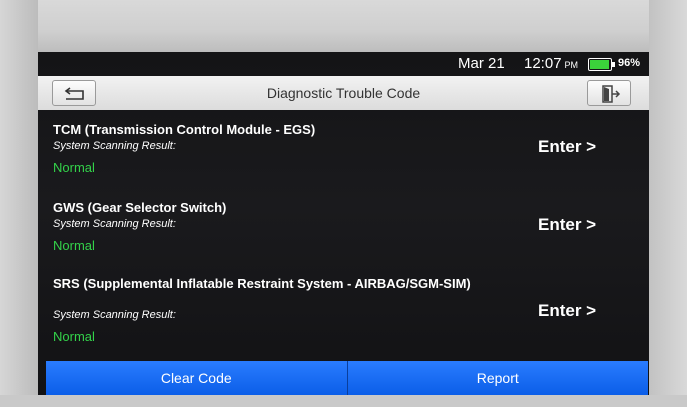 Image resolution: width=687 pixels, height=407 pixels. I want to click on page-title: Diagnostic Trouble Code, so click(343, 93).